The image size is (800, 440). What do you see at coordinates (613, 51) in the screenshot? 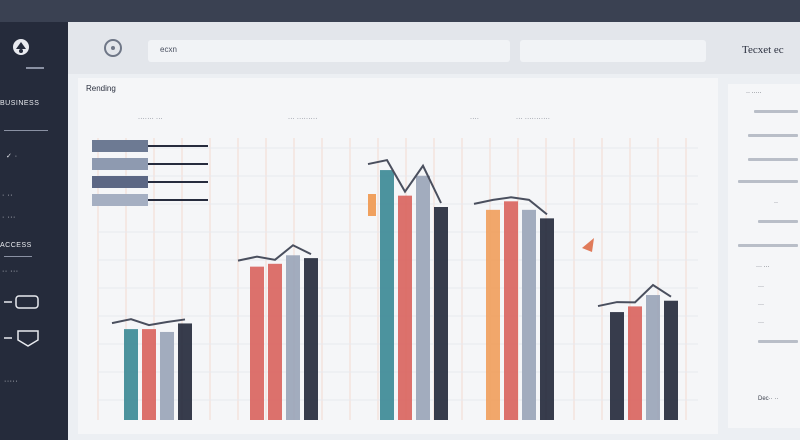
I see `filter-input` at bounding box center [613, 51].